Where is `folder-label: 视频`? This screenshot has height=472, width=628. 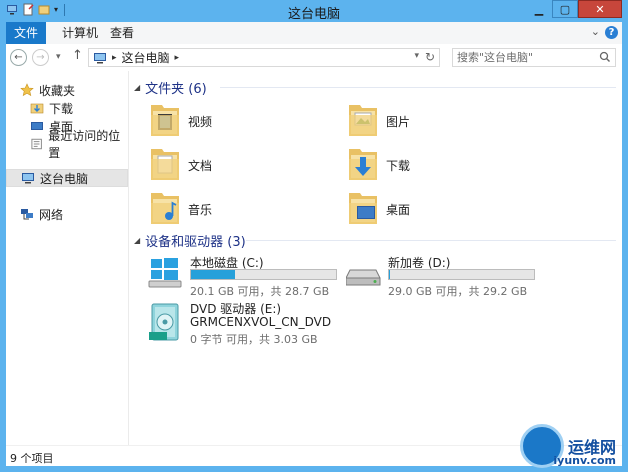 folder-label: 视频 is located at coordinates (200, 122).